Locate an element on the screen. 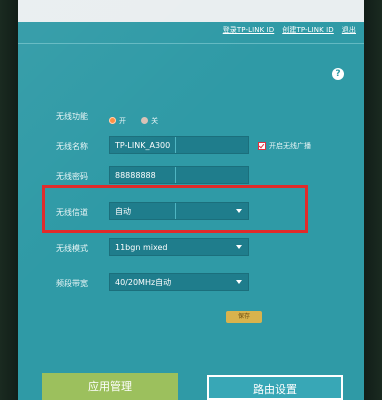  logout-link: 退出 is located at coordinates (349, 30).